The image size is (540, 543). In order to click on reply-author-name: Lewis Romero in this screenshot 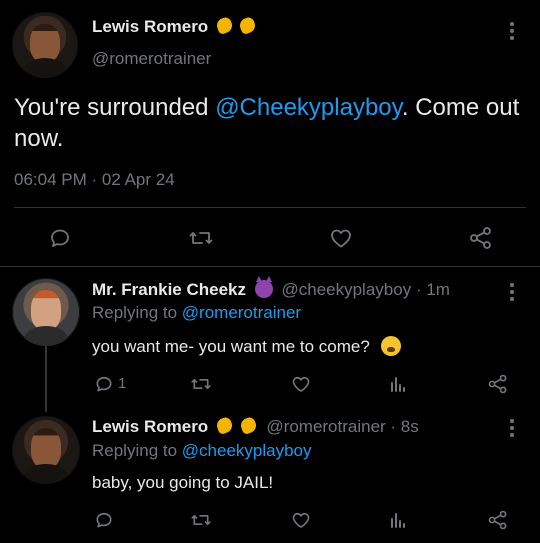, I will do `click(150, 426)`.